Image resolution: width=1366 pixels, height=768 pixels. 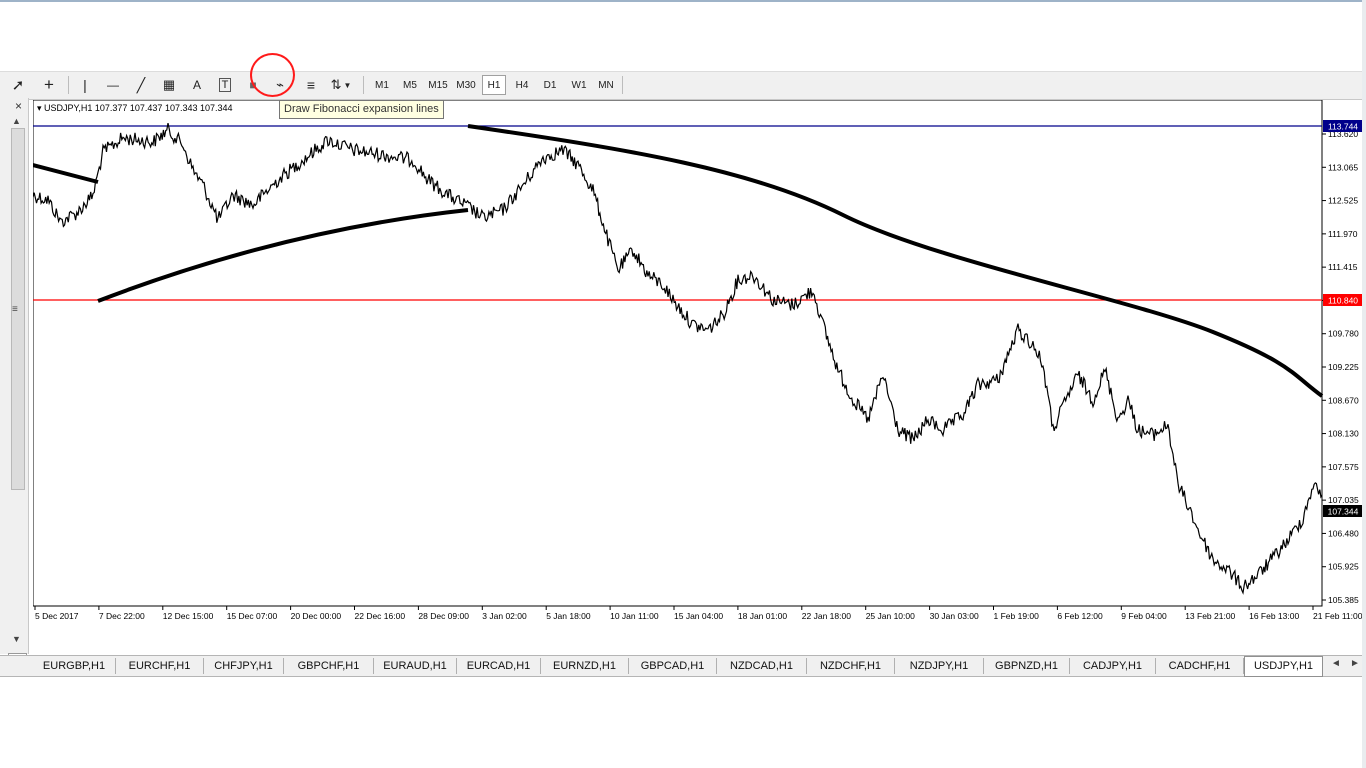 What do you see at coordinates (606, 85) in the screenshot?
I see `timeframe-mn-button: MN` at bounding box center [606, 85].